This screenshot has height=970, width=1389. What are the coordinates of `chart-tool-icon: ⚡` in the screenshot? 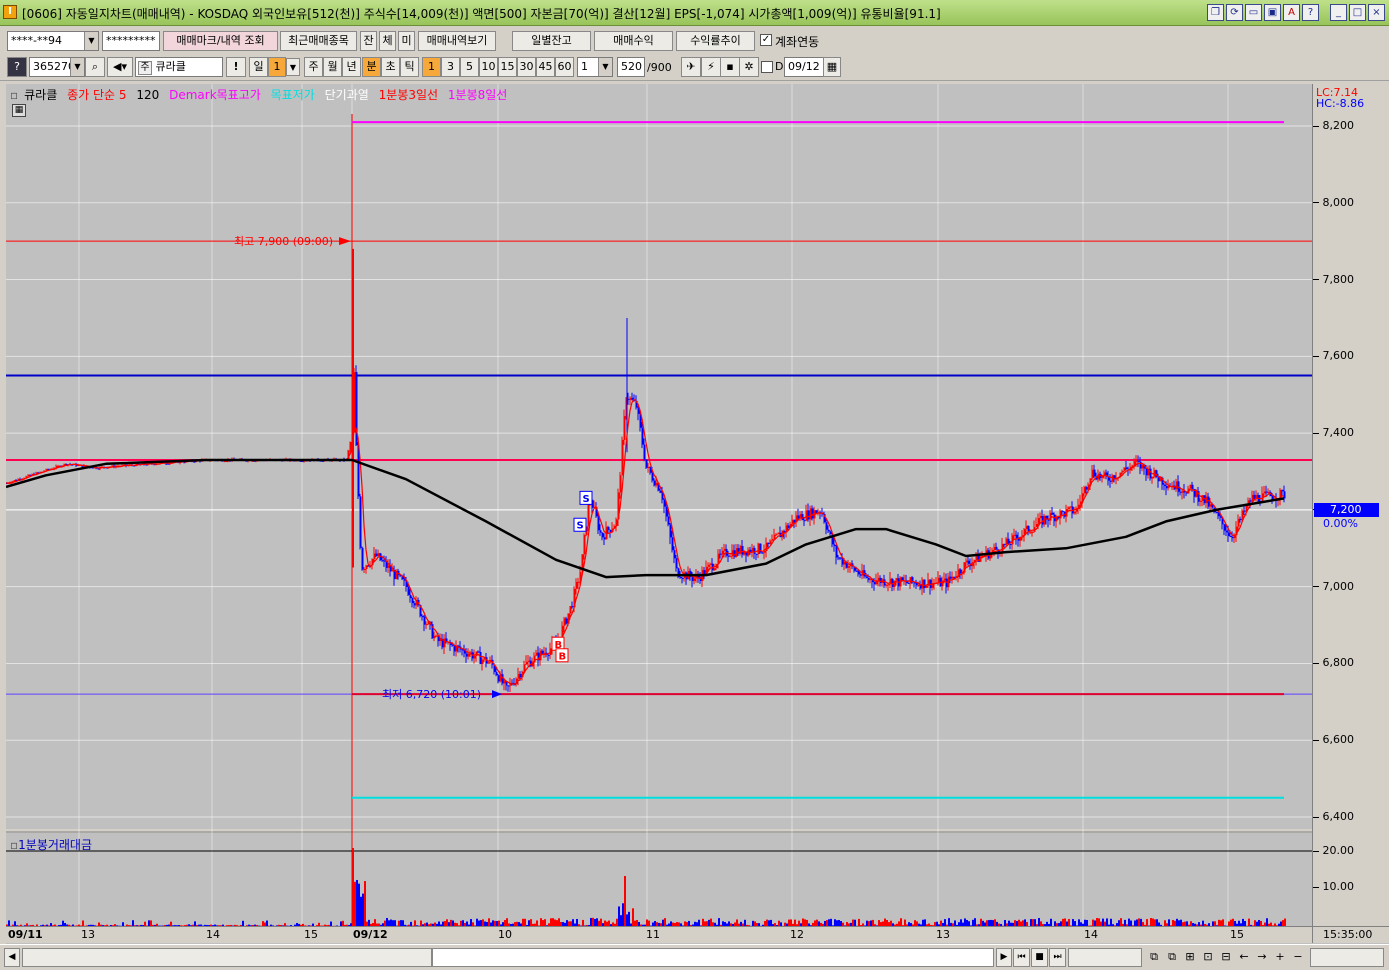 It's located at (711, 67).